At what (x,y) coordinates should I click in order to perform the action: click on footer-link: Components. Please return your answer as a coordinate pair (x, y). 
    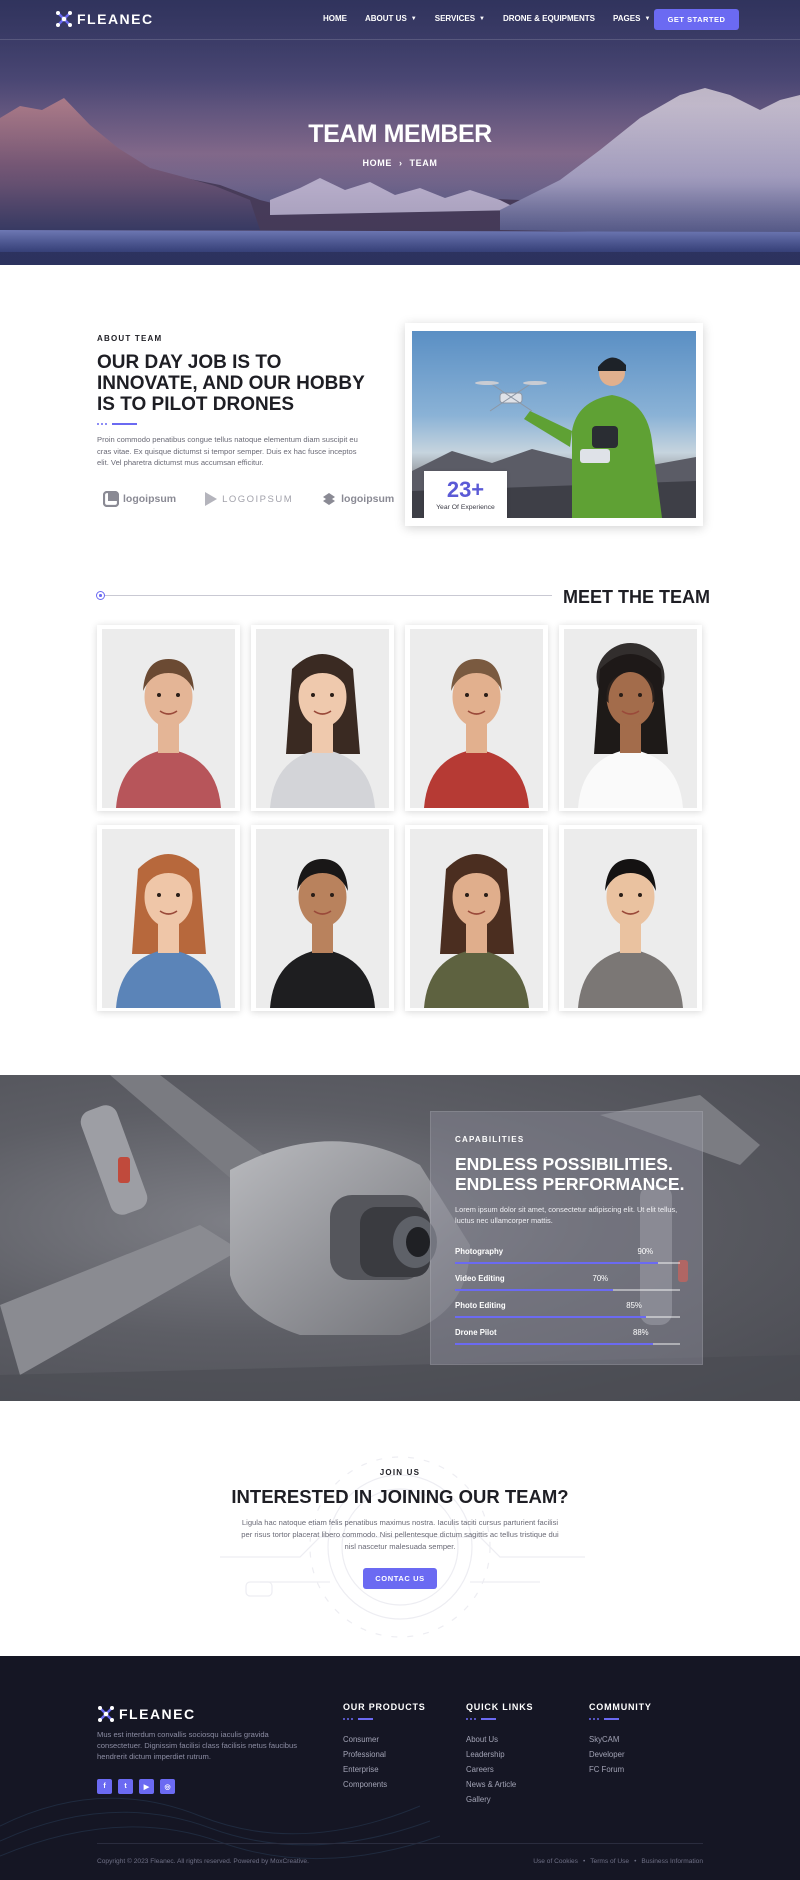
    Looking at the image, I should click on (384, 1784).